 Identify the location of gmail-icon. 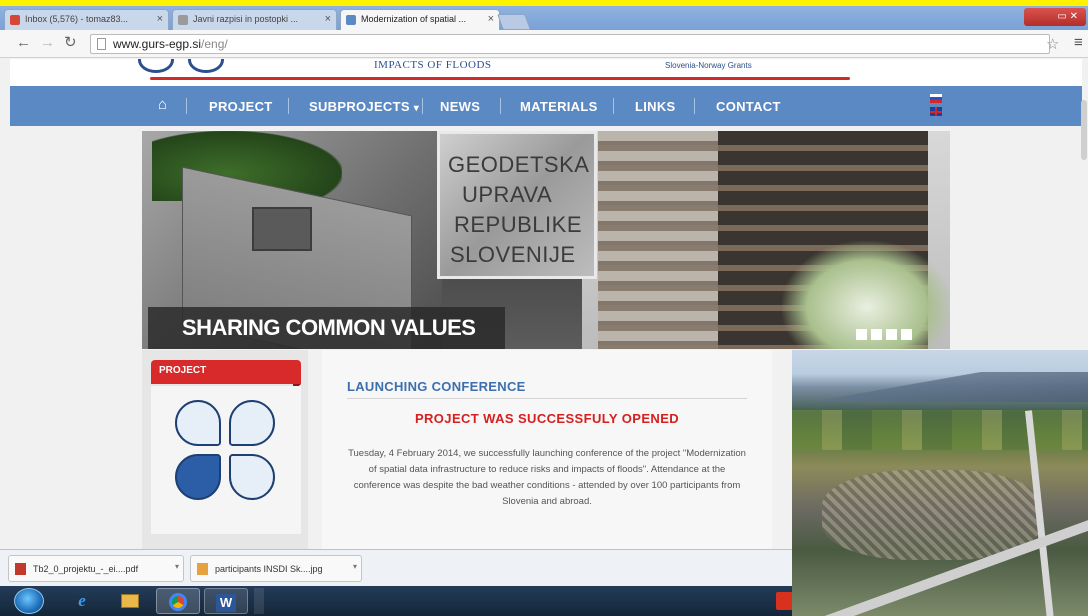
(15, 20).